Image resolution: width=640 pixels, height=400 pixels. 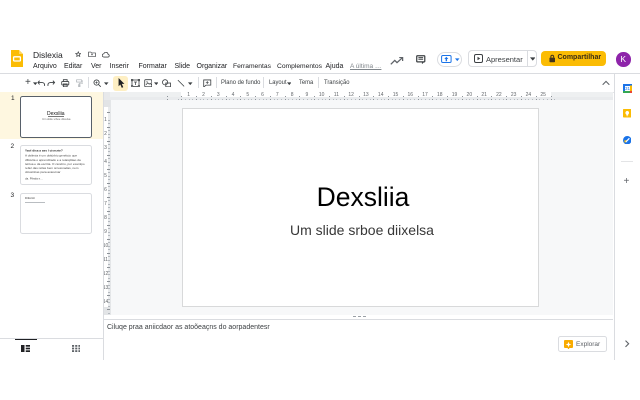 What do you see at coordinates (627, 88) in the screenshot?
I see `svg-text: 31` at bounding box center [627, 88].